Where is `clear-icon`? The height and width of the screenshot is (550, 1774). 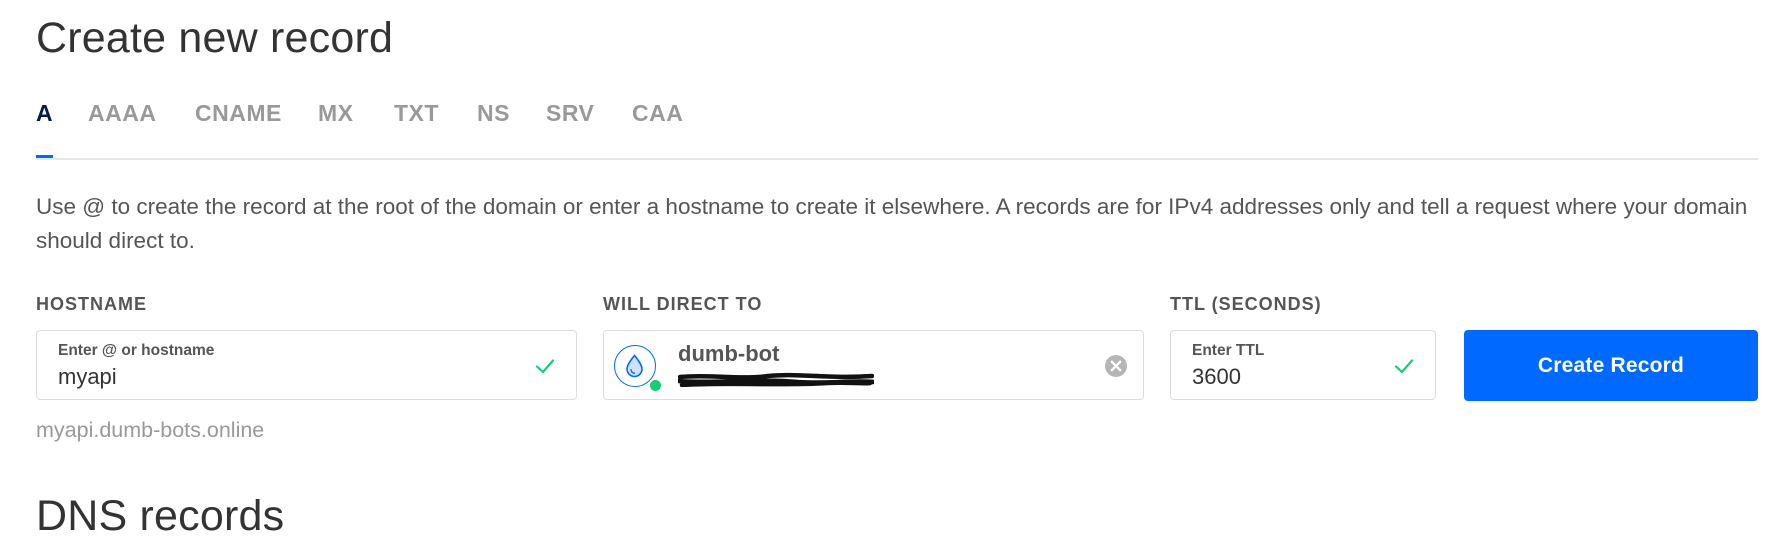 clear-icon is located at coordinates (1116, 366).